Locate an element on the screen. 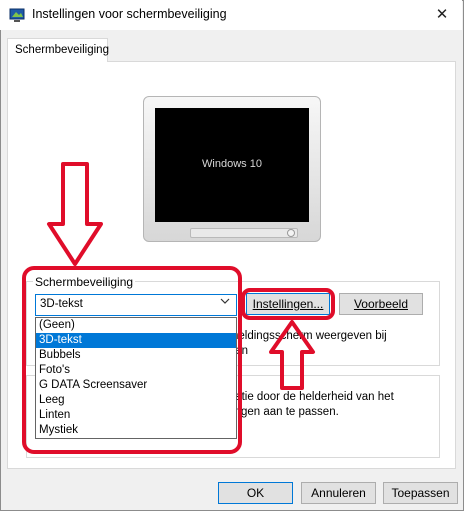 The height and width of the screenshot is (511, 464). window-title: Instellingen voor schermbeveiliging is located at coordinates (129, 14).